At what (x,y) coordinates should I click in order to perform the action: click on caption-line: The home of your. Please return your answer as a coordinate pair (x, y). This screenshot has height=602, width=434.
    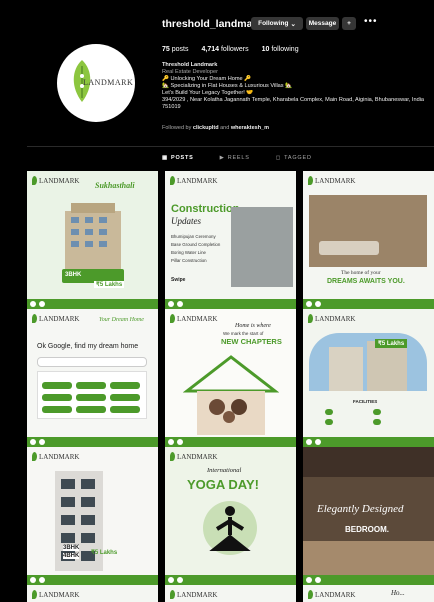
    Looking at the image, I should click on (361, 273).